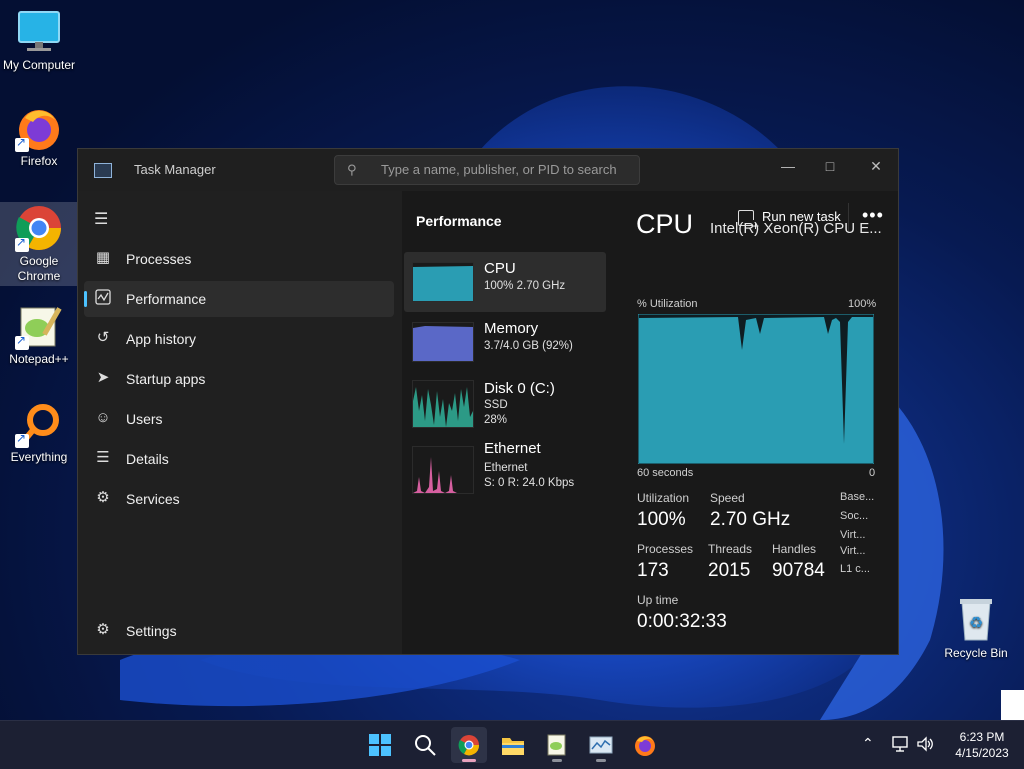 The width and height of the screenshot is (1024, 769). I want to click on disk-thumbnail-graph, so click(443, 404).